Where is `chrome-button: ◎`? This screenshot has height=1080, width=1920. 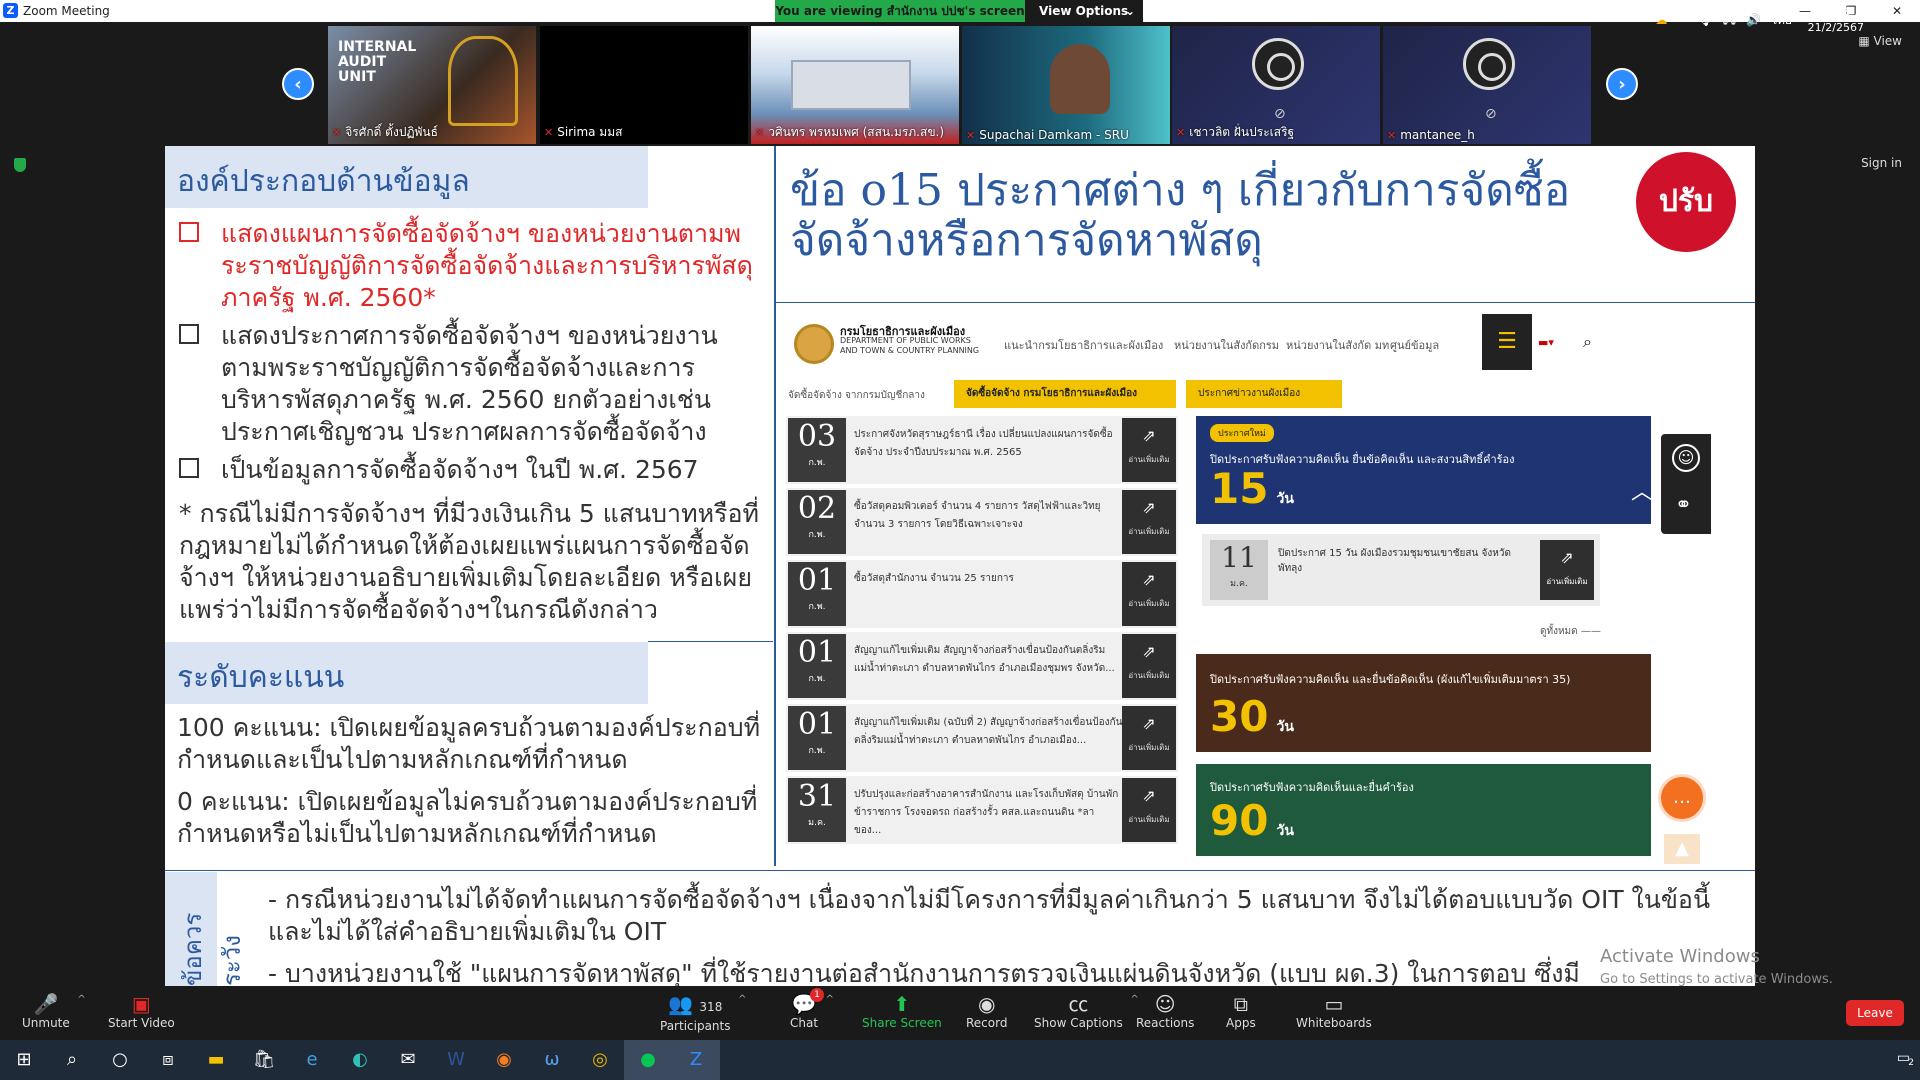 chrome-button: ◎ is located at coordinates (600, 1060).